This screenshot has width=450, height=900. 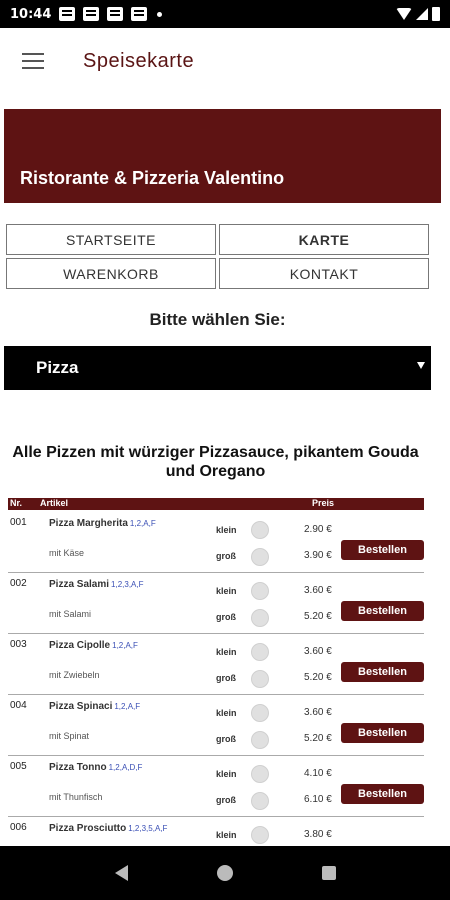 What do you see at coordinates (33, 61) in the screenshot?
I see `menu-icon` at bounding box center [33, 61].